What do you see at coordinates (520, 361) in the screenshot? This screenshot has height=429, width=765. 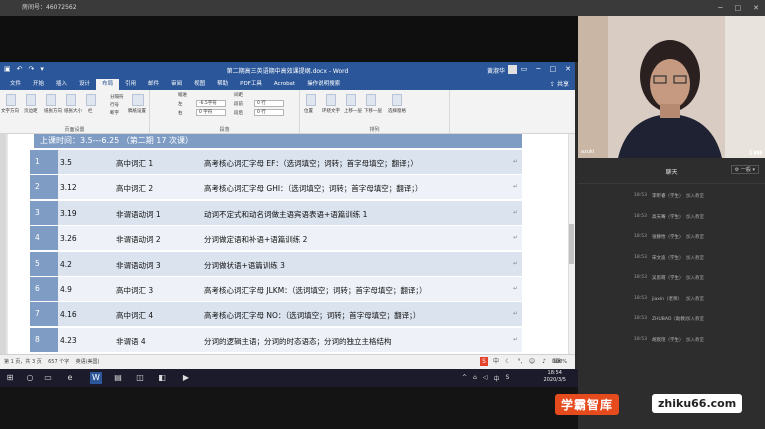 I see `punctuation-icon: °,` at bounding box center [520, 361].